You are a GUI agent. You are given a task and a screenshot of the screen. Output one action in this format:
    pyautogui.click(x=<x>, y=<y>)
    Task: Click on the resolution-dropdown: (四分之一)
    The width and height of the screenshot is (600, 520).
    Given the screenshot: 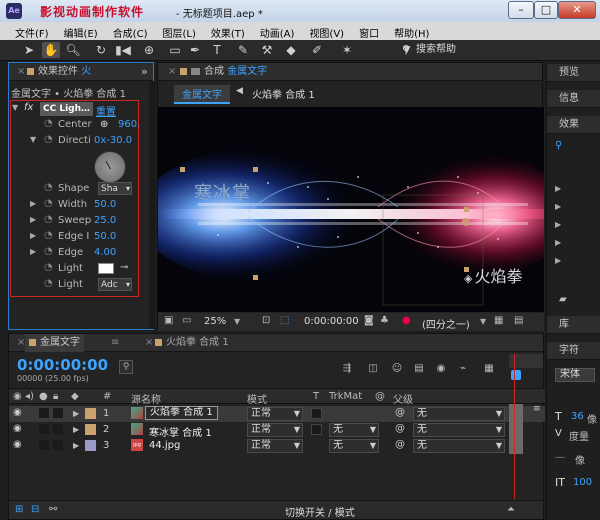 What is the action you would take?
    pyautogui.click(x=446, y=323)
    